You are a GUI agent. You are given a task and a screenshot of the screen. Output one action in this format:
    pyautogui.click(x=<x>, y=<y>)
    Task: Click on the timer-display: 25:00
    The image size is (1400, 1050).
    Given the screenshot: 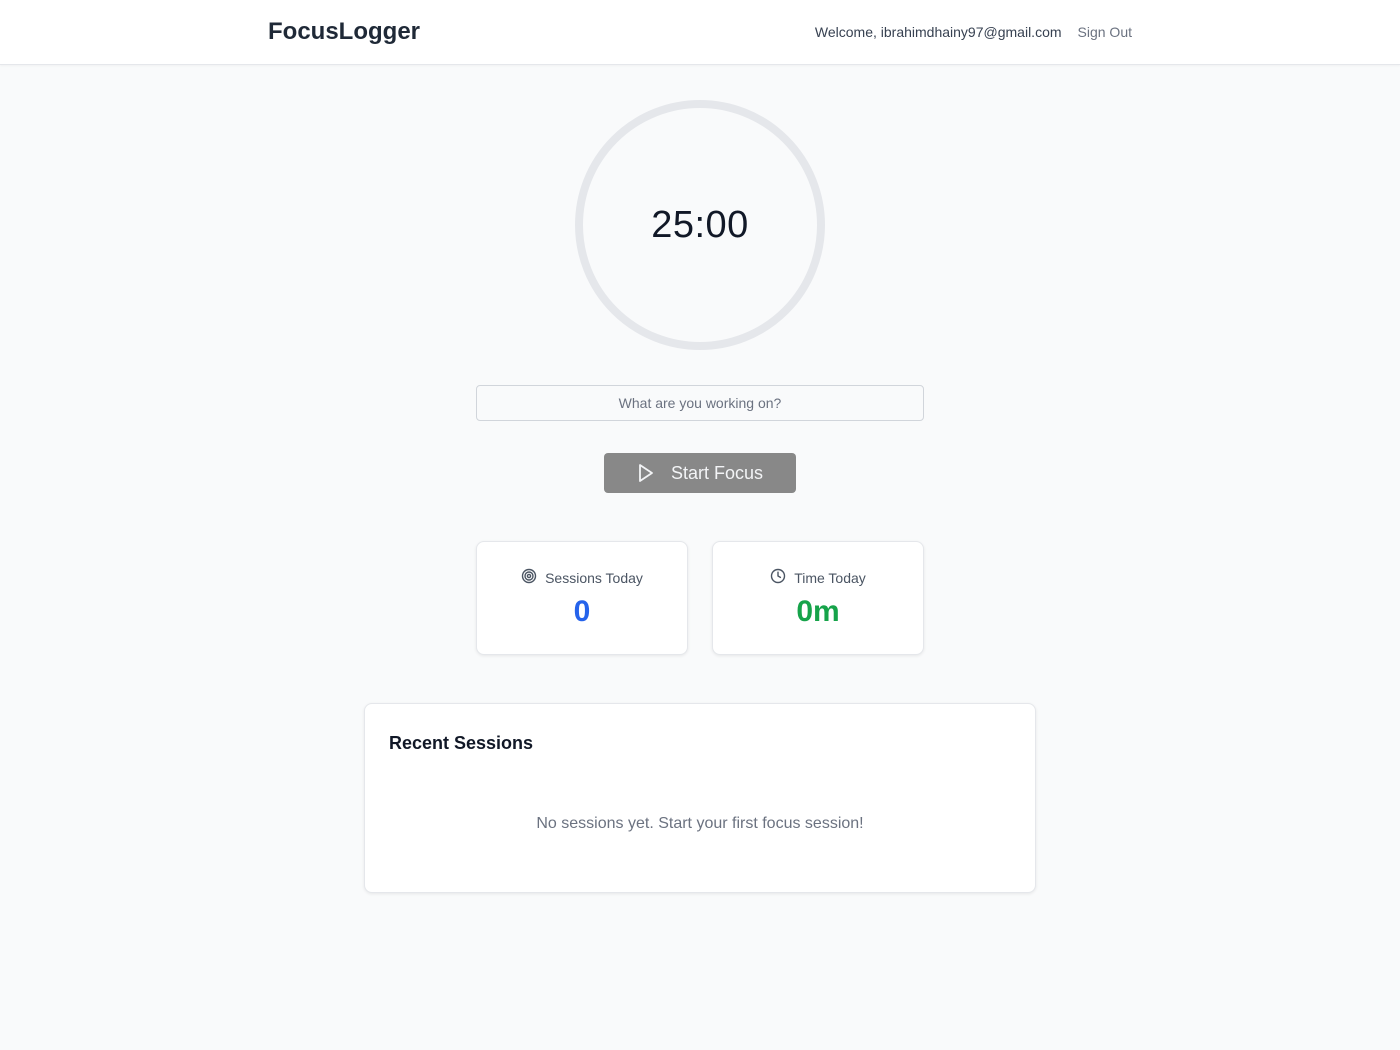 What is the action you would take?
    pyautogui.click(x=700, y=224)
    